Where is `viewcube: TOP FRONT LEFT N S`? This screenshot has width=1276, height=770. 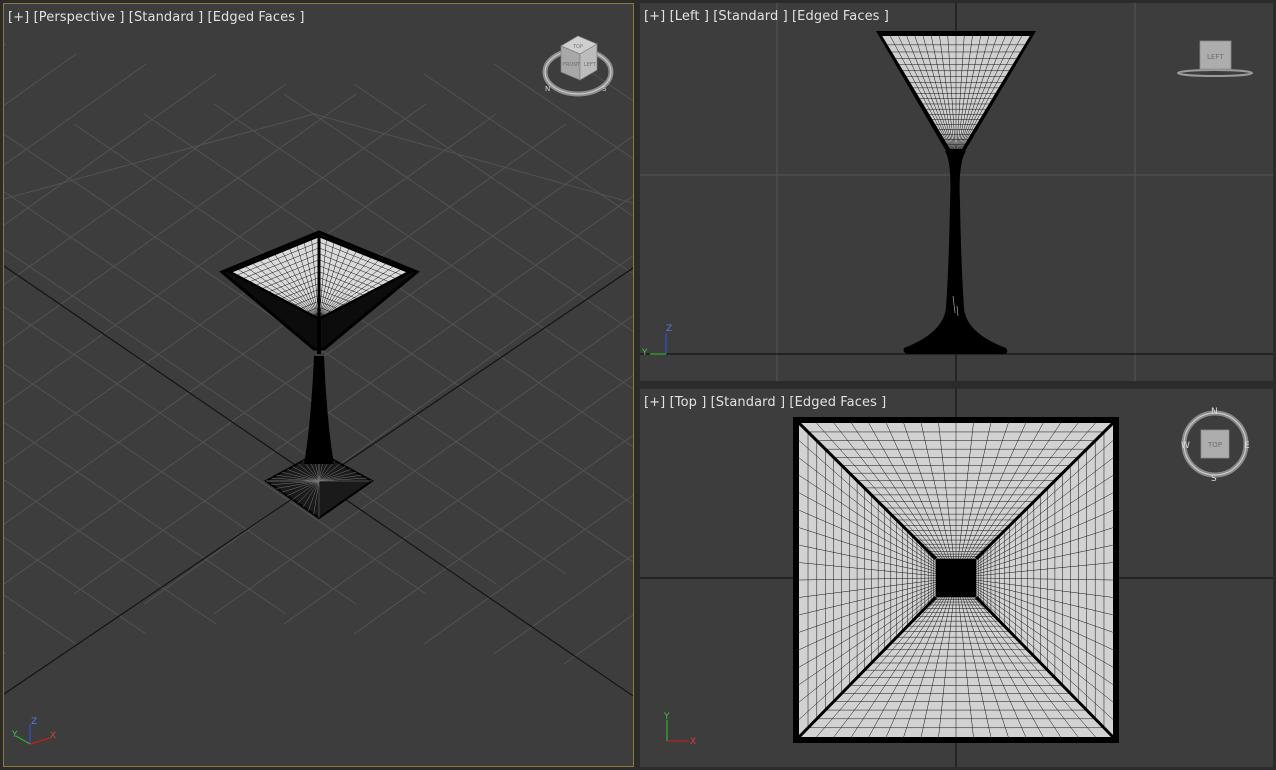
viewcube: TOP FRONT LEFT N S is located at coordinates (578, 66).